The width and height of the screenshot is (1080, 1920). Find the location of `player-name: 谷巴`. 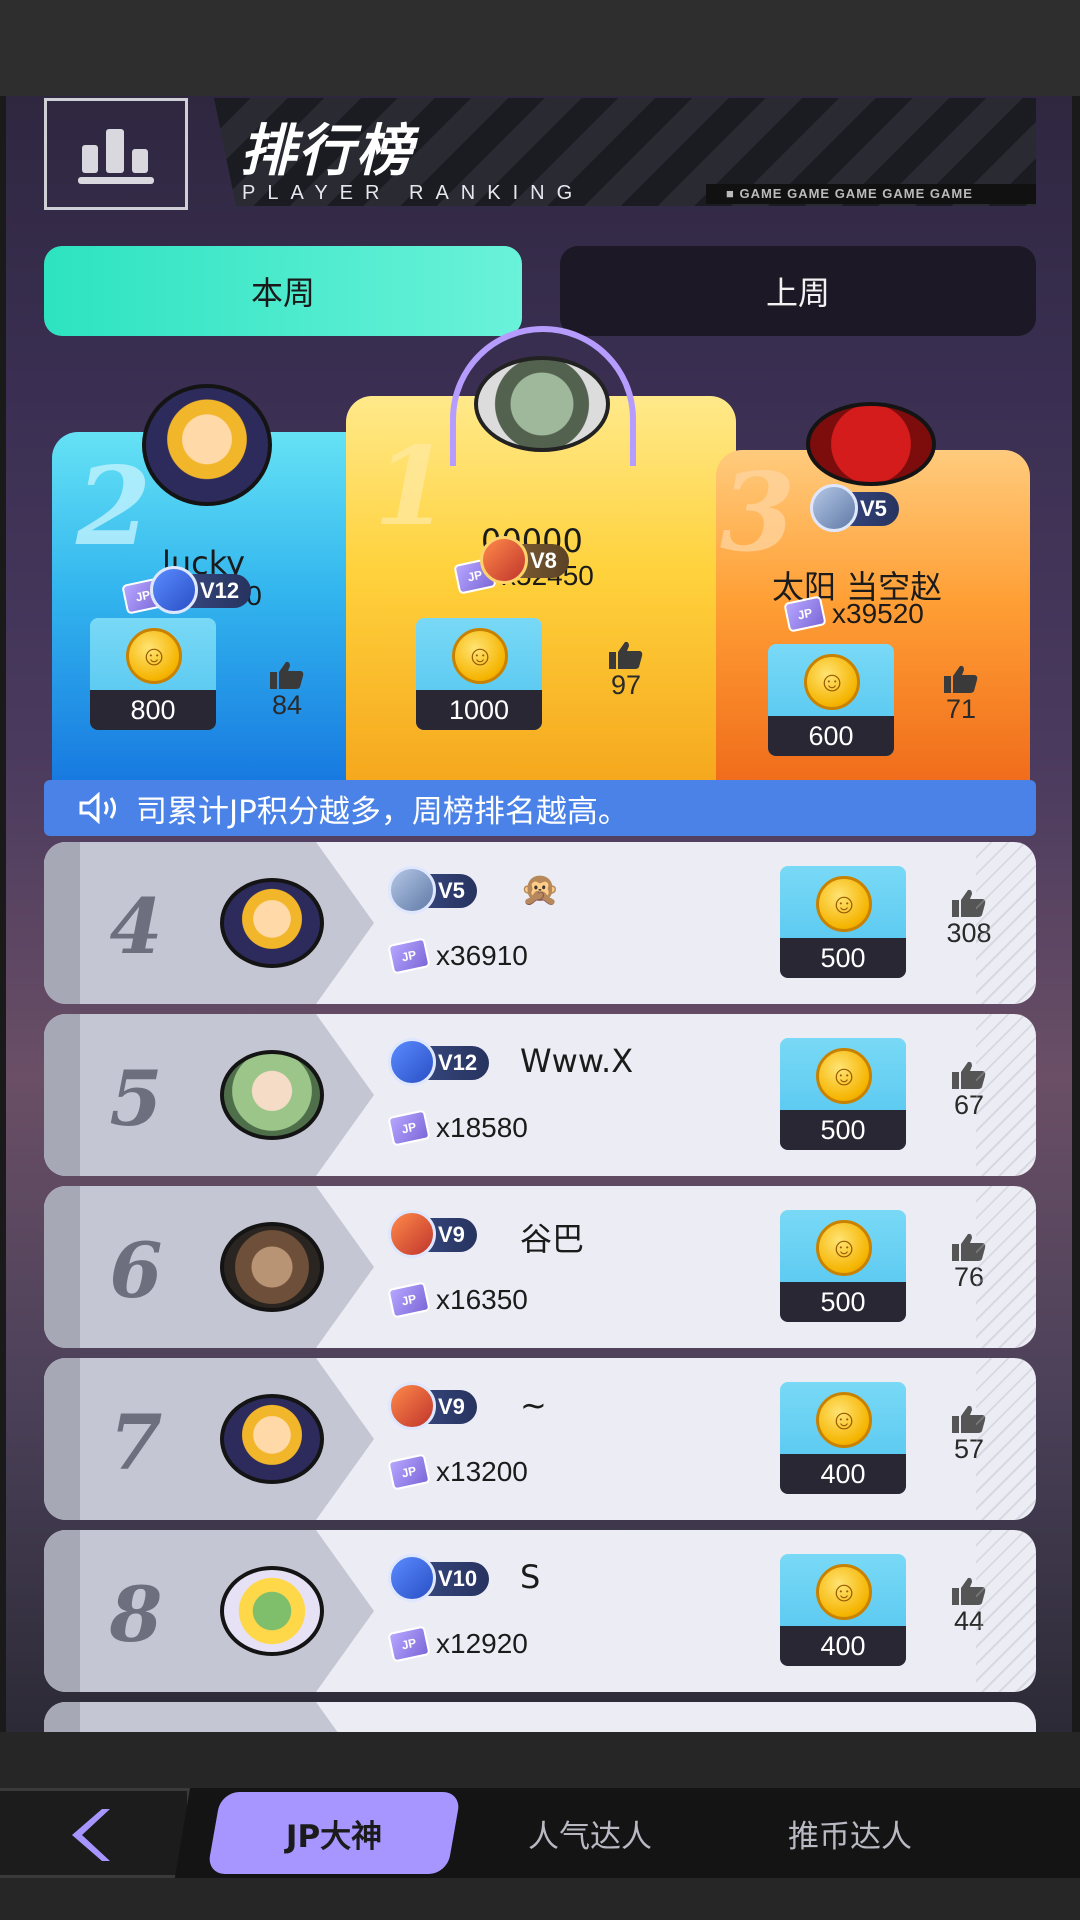

player-name: 谷巴 is located at coordinates (552, 1239).